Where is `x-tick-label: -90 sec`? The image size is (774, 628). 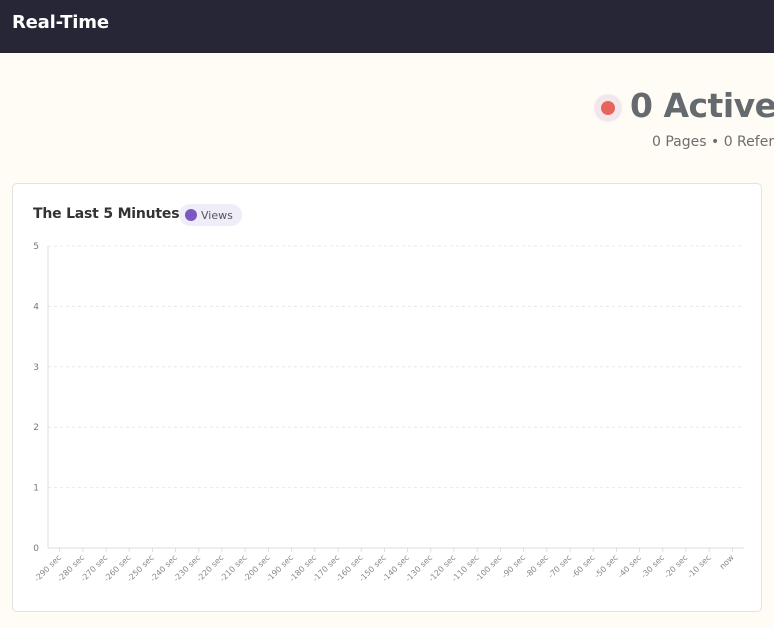
x-tick-label: -90 sec is located at coordinates (513, 566).